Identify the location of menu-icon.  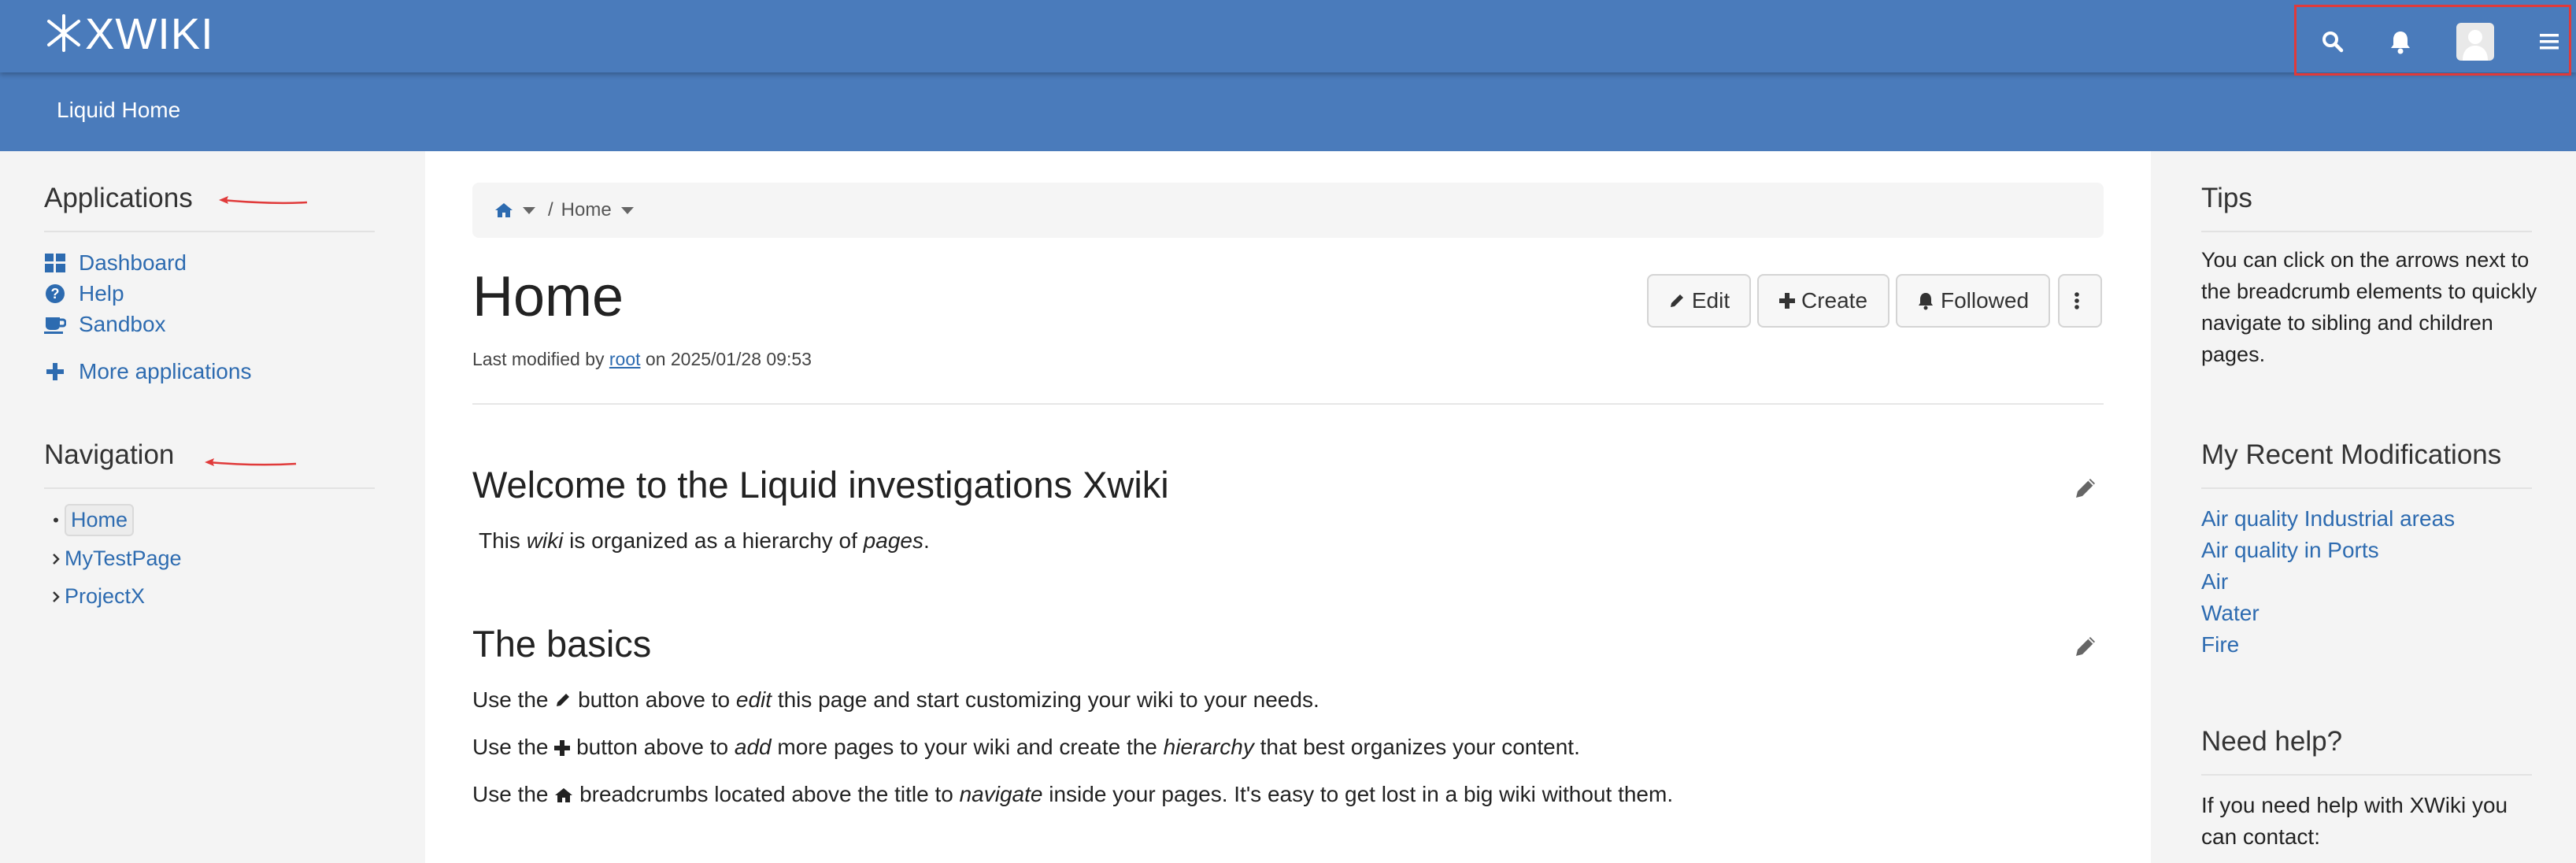
(2549, 42).